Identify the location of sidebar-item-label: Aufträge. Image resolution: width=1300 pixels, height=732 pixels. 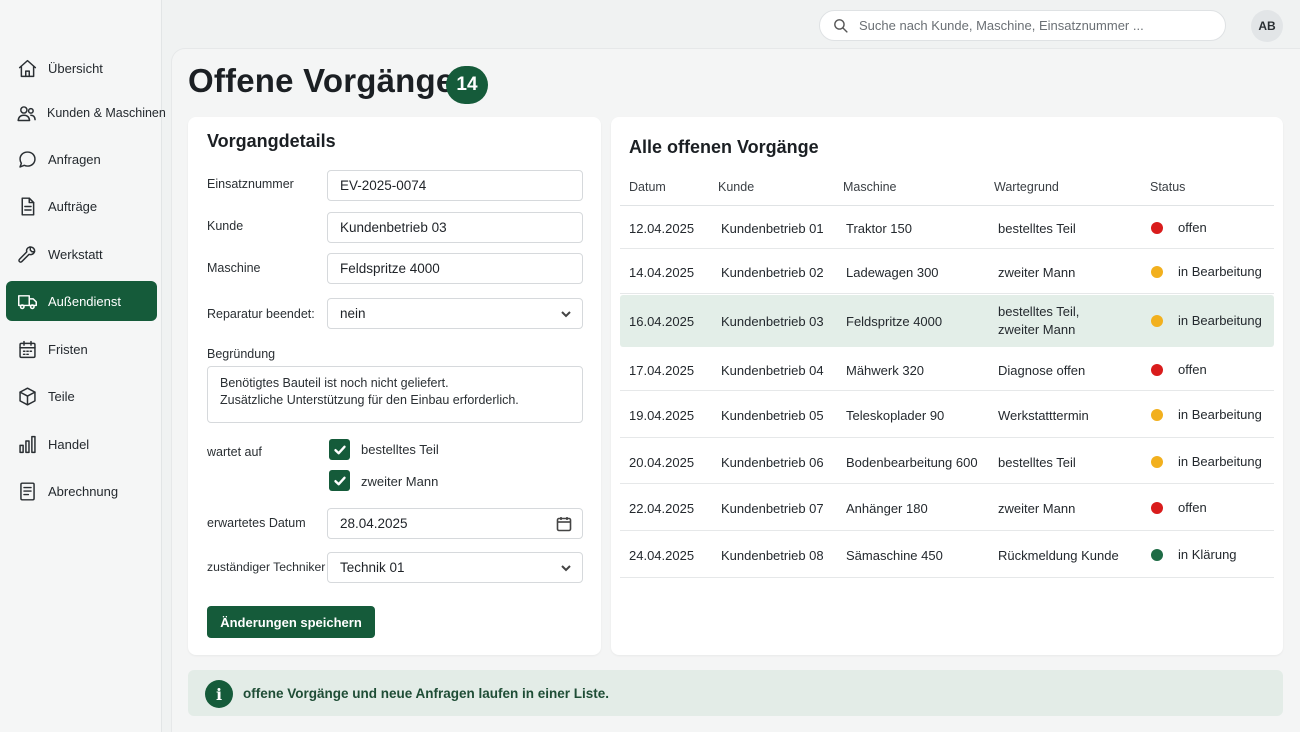
(73, 206).